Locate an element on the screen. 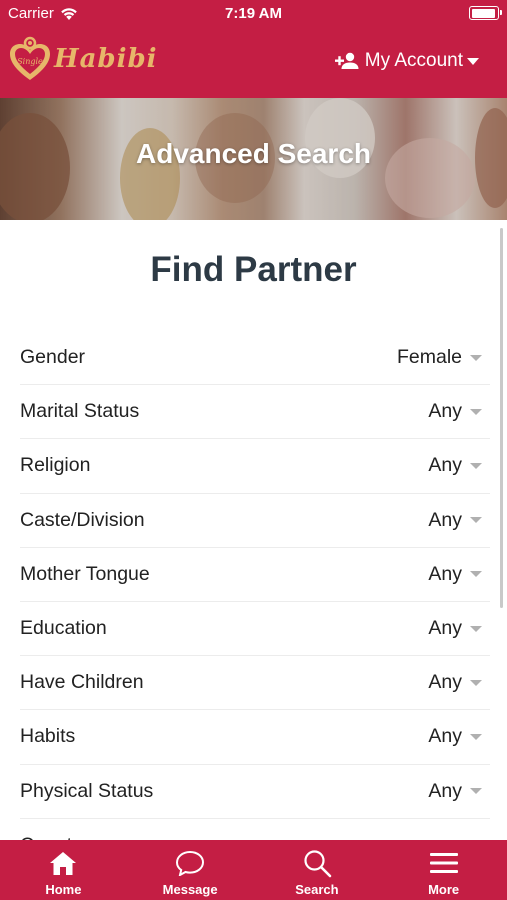  status-time: 7:19 AM is located at coordinates (253, 13).